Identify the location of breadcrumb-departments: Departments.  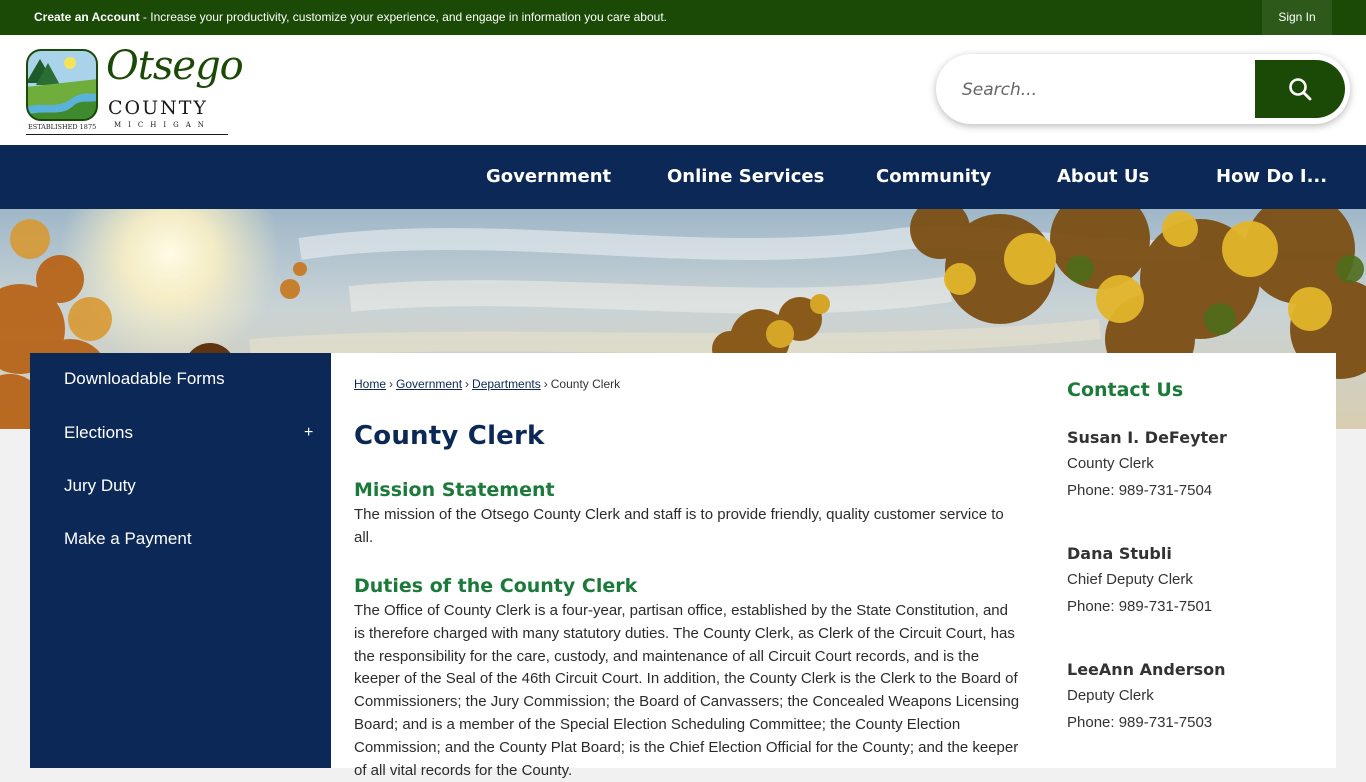
(506, 384).